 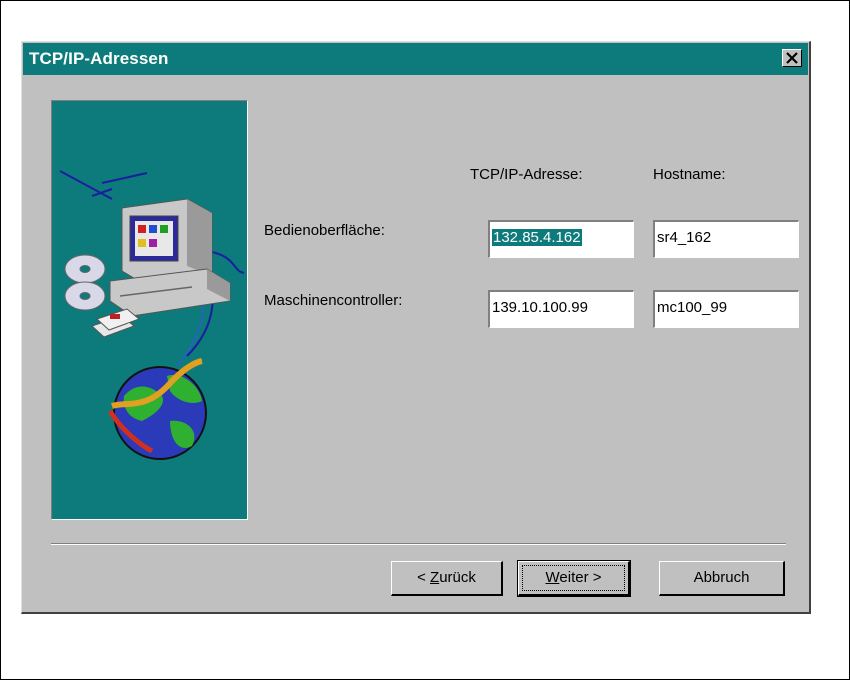 I want to click on globe-icon, so click(x=157, y=409).